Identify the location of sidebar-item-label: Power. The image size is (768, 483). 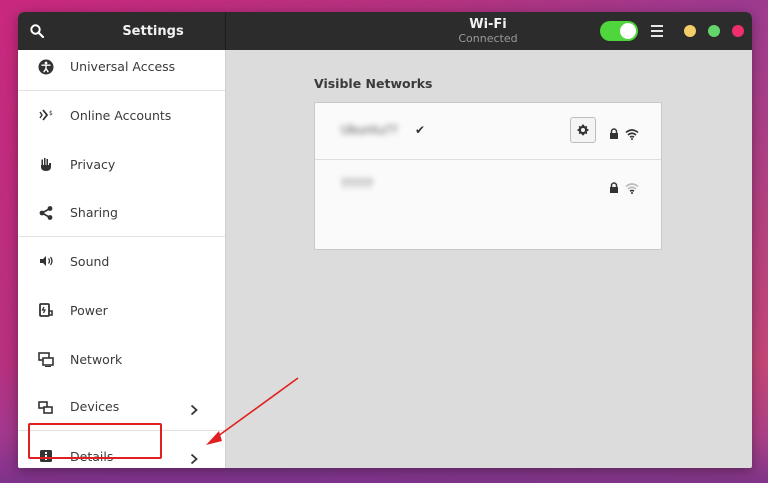
(89, 310).